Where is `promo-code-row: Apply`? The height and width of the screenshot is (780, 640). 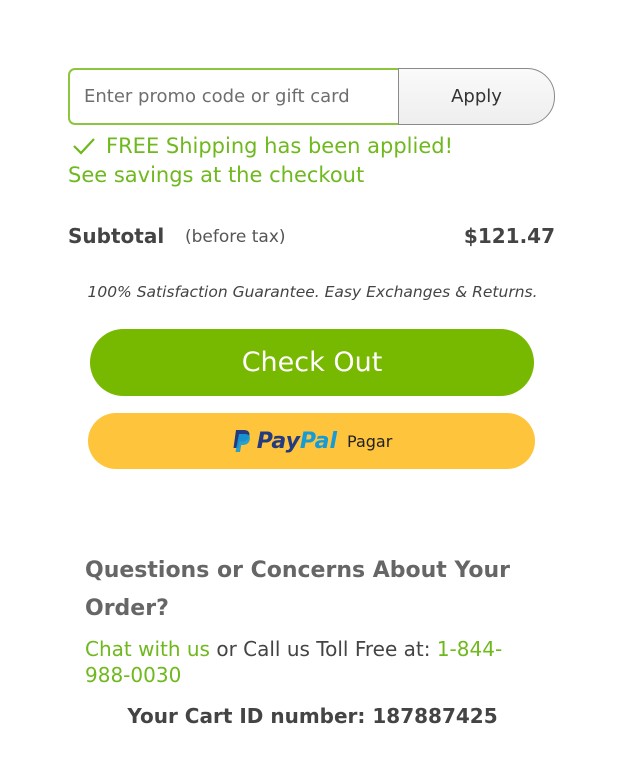 promo-code-row: Apply is located at coordinates (311, 96).